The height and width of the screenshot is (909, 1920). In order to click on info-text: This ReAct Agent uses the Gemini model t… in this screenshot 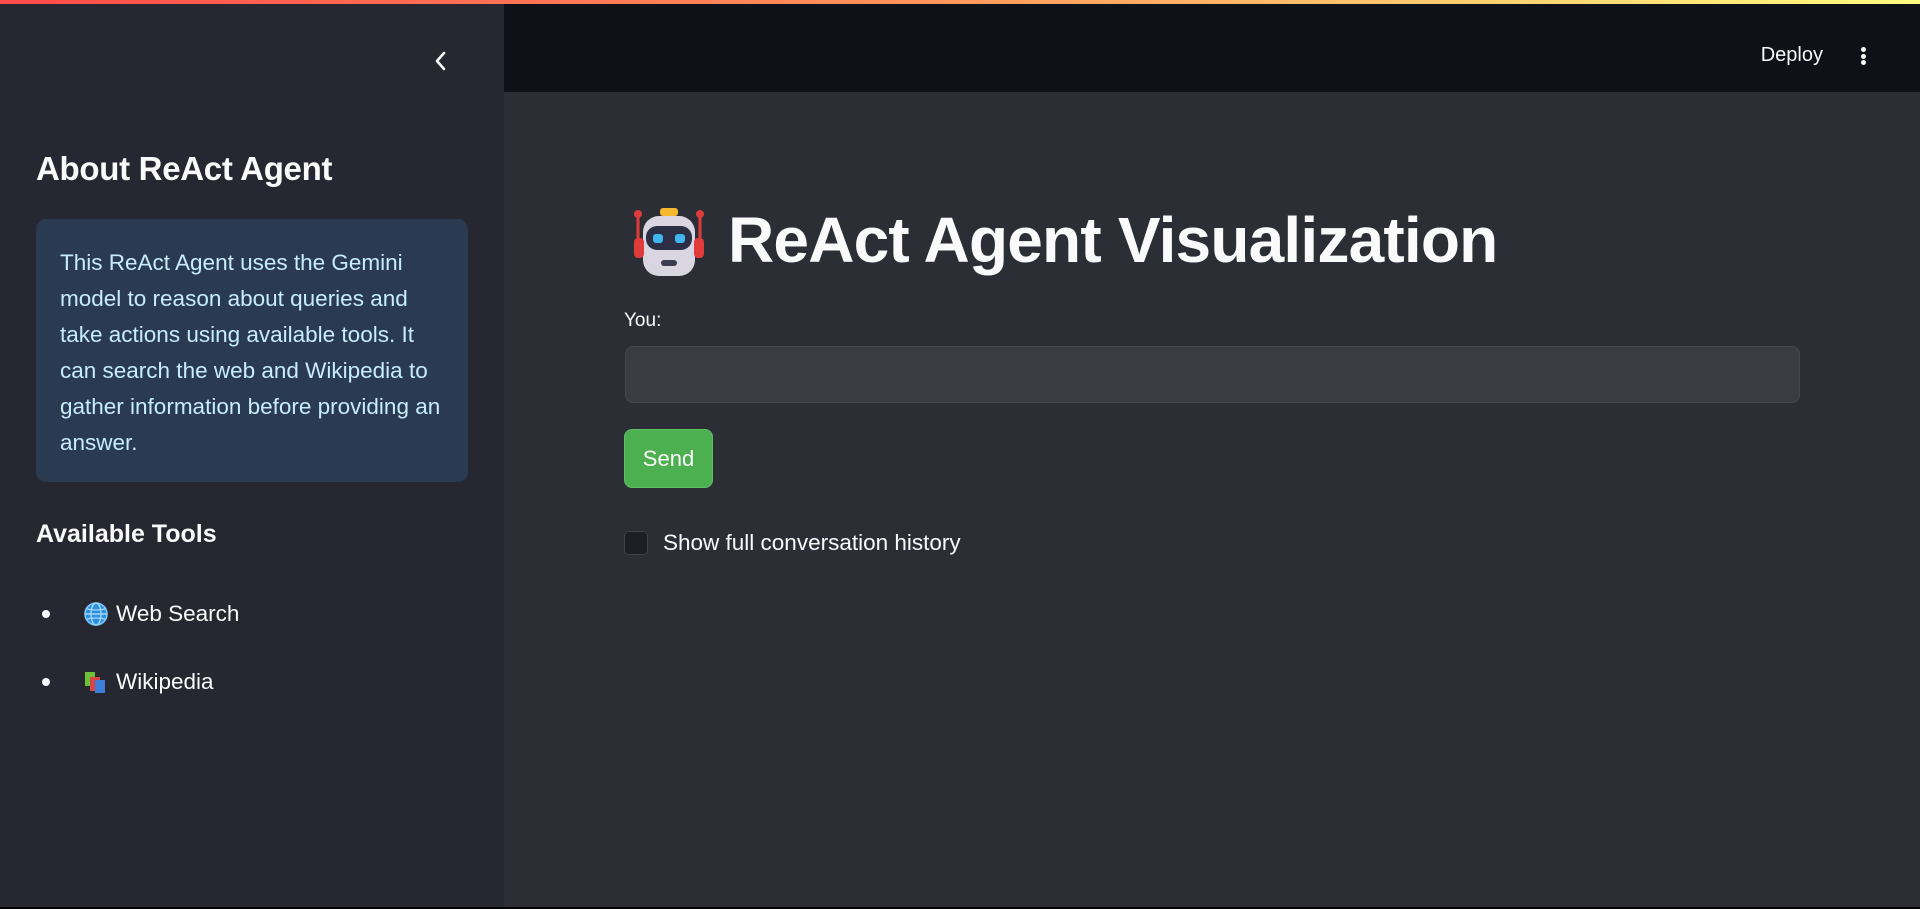, I will do `click(250, 352)`.